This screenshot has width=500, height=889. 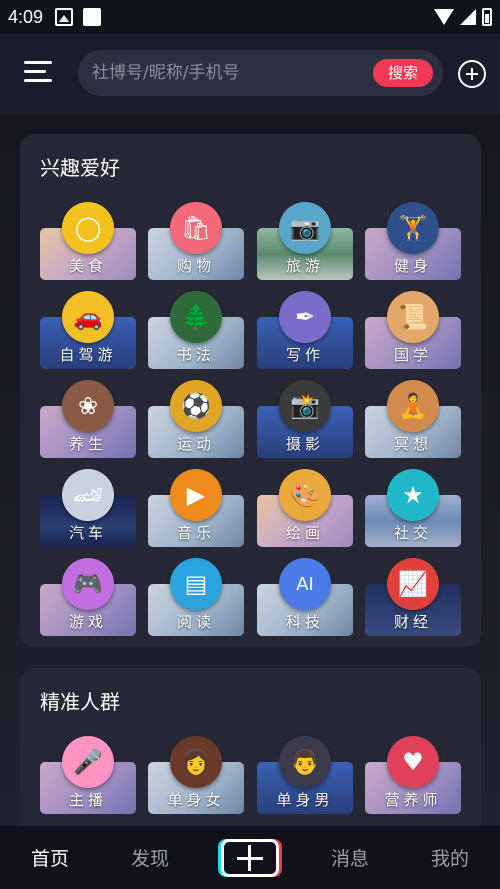 I want to click on category-label: 摄影, so click(x=304, y=444).